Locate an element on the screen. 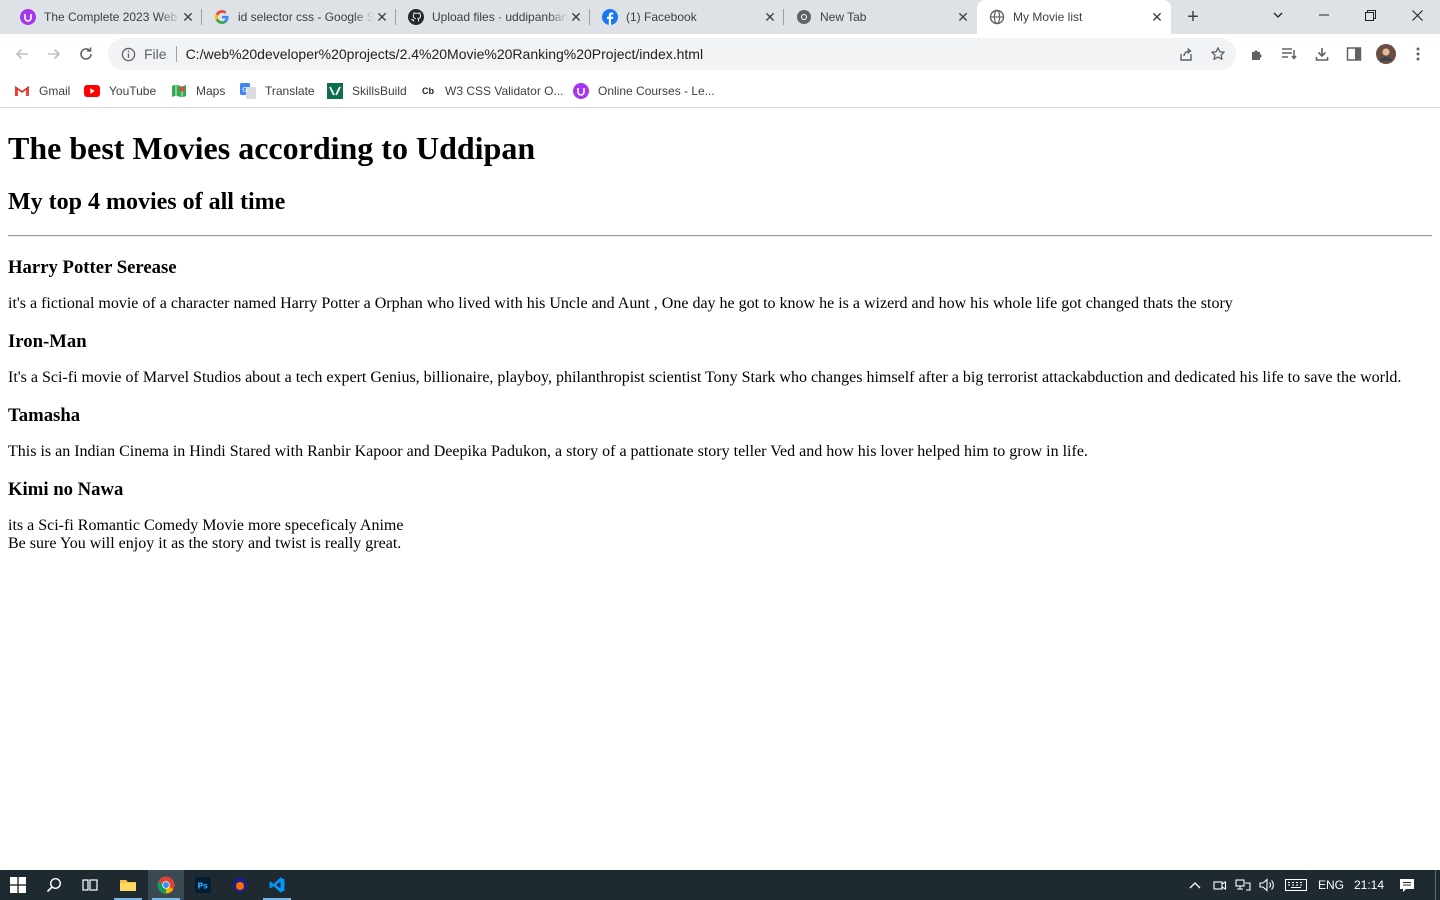 Image resolution: width=1440 pixels, height=900 pixels. browser-app-button is located at coordinates (240, 885).